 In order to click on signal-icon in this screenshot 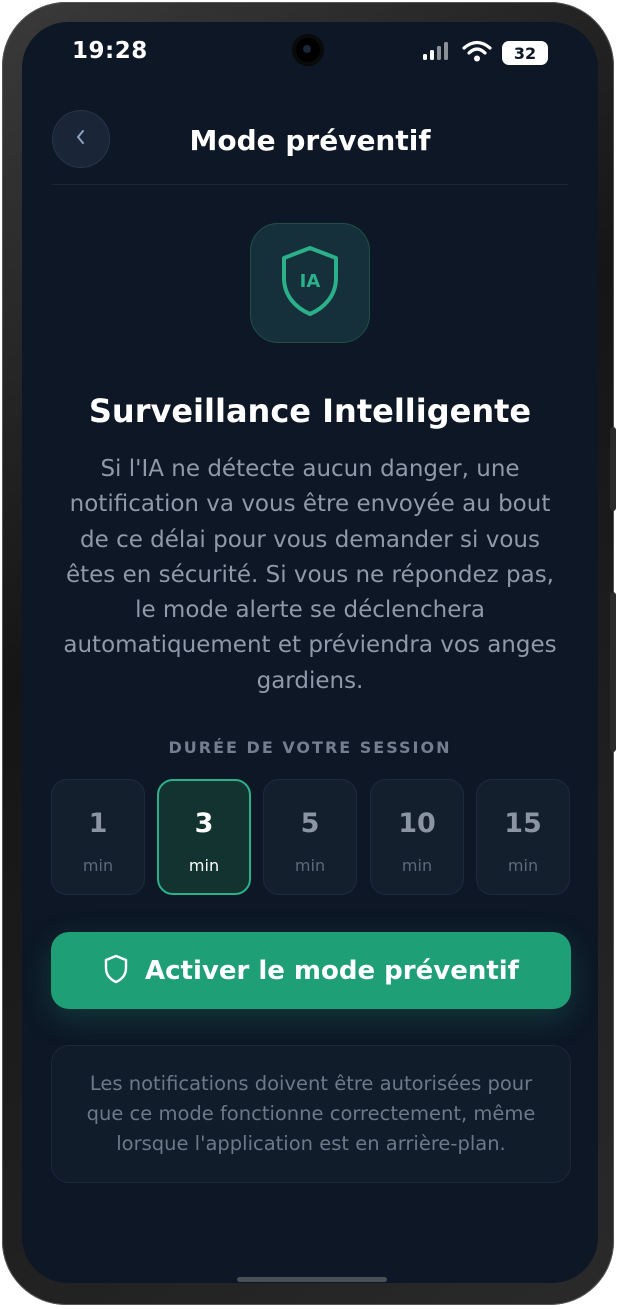, I will do `click(437, 53)`.